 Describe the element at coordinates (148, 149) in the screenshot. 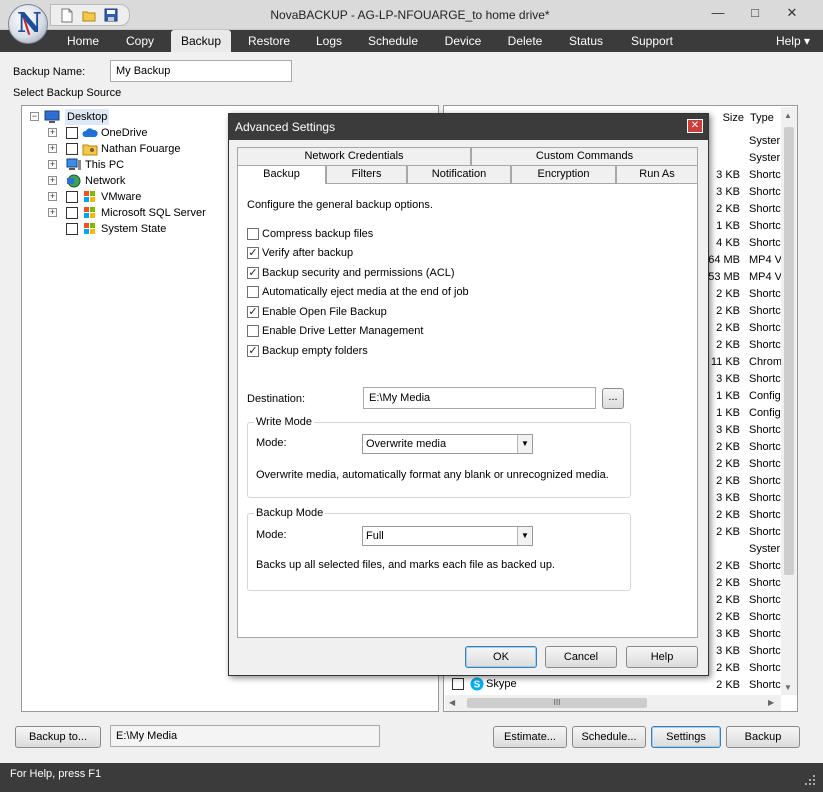

I see `tree-node: + Nathan Fouarge` at that location.